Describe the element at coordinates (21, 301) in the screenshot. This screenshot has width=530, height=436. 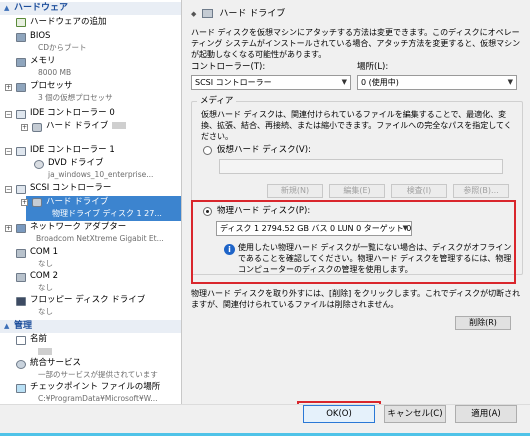
I see `floppy-drive-icon` at that location.